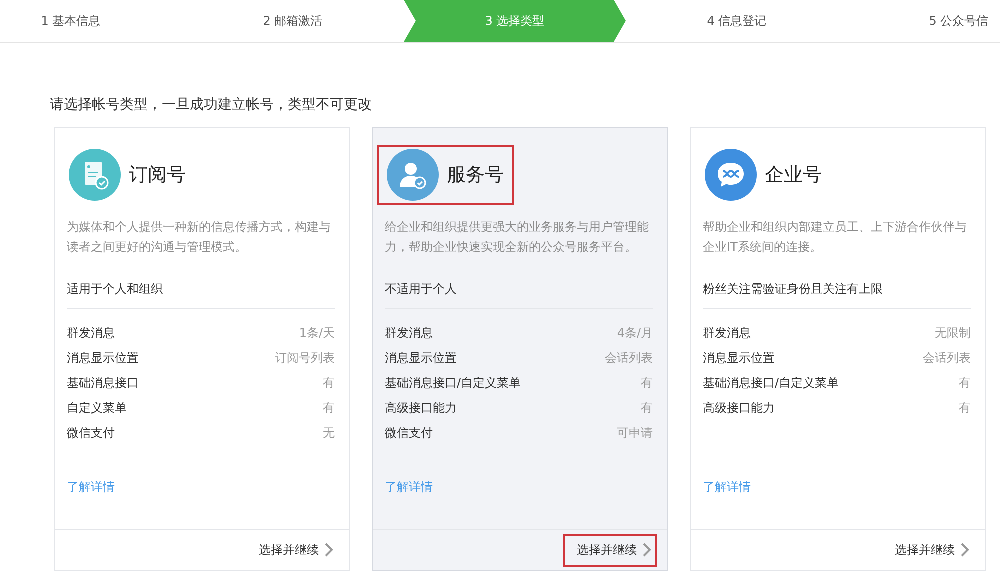 The width and height of the screenshot is (1000, 588). I want to click on audience-text: 适用于个人和组织, so click(201, 295).